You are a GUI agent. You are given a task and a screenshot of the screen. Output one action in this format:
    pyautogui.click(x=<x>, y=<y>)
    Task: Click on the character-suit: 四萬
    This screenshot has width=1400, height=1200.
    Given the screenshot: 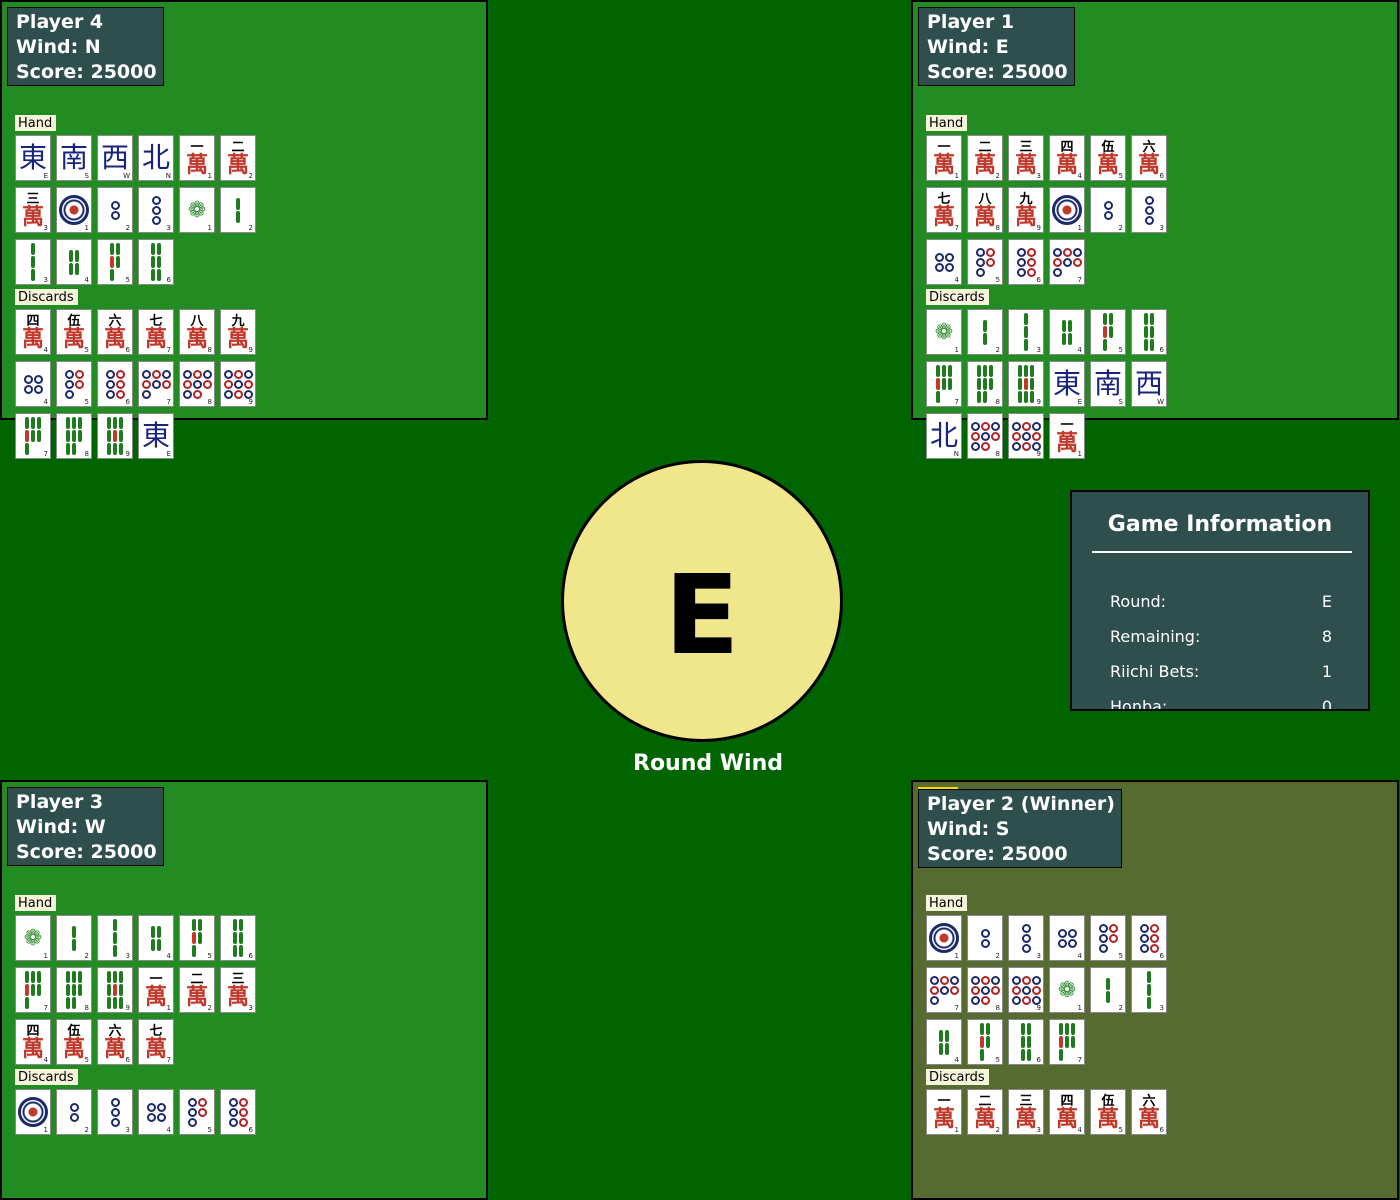 What is the action you would take?
    pyautogui.click(x=33, y=332)
    